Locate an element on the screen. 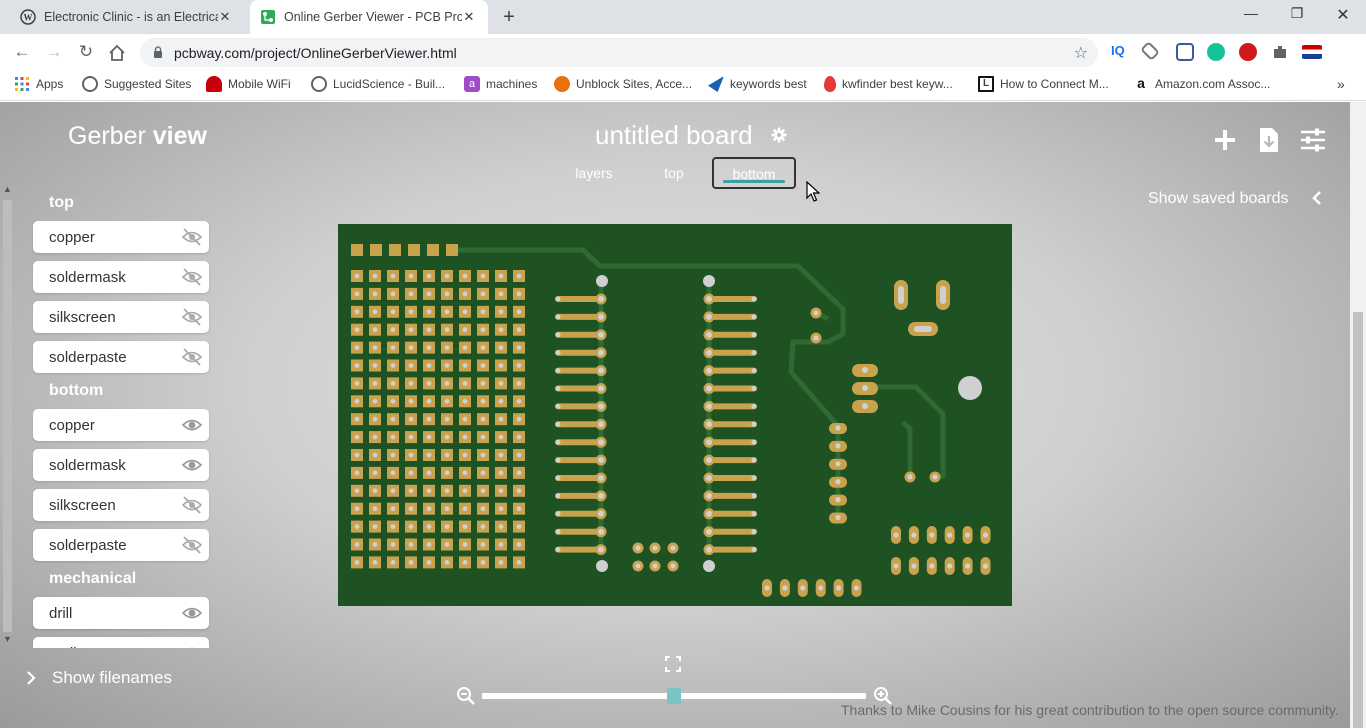  layer-top-copper: copper is located at coordinates (121, 237).